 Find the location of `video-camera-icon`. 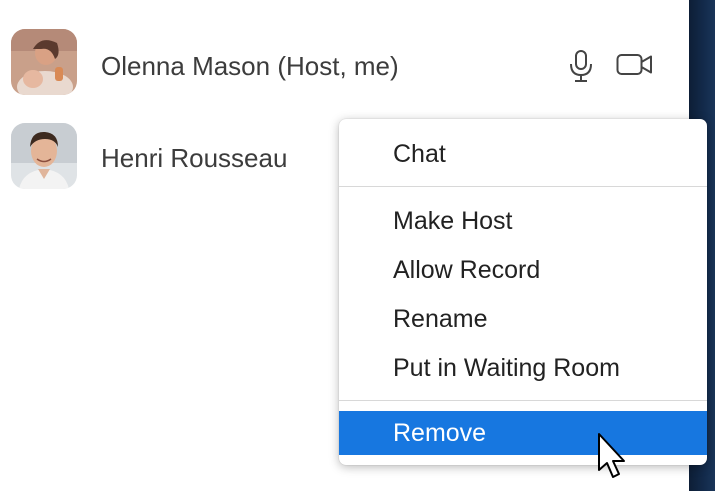

video-camera-icon is located at coordinates (635, 65).